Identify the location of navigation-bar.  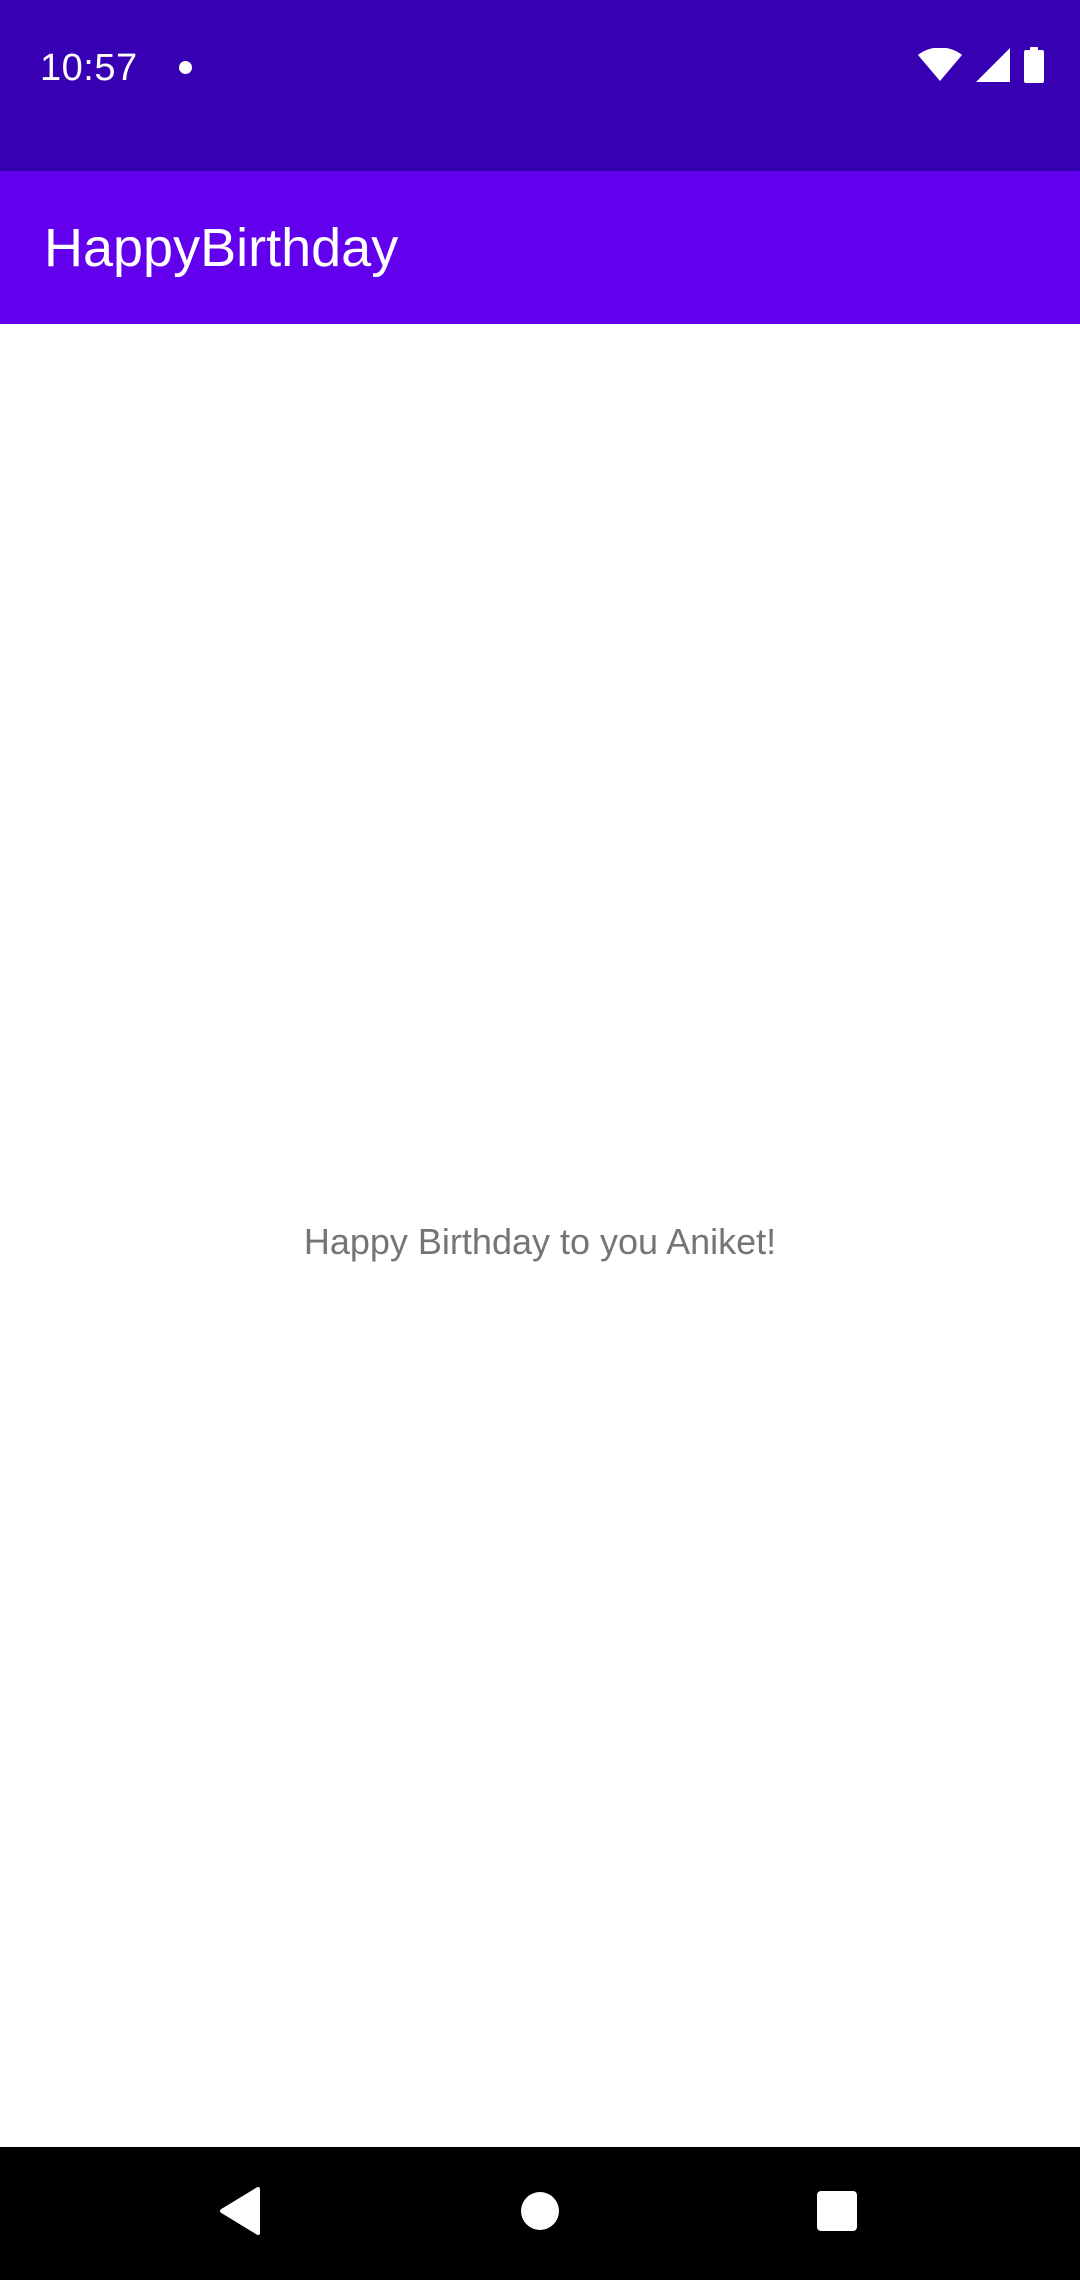
(540, 2213).